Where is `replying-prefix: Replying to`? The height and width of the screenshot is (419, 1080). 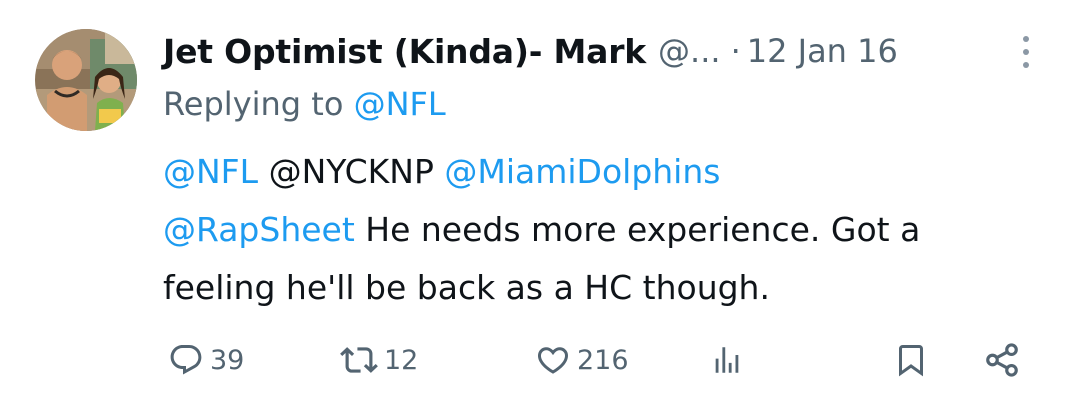 replying-prefix: Replying to is located at coordinates (253, 104).